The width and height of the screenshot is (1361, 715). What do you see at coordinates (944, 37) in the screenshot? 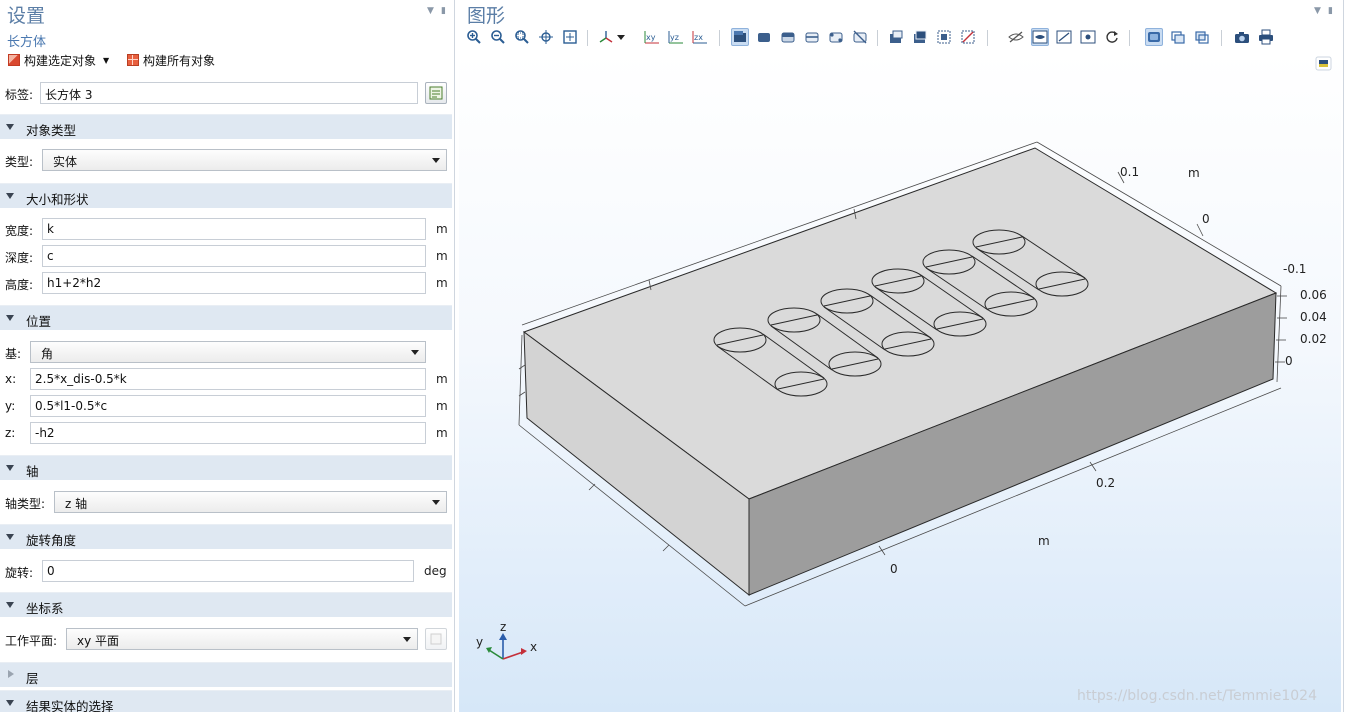
I see `selection-filter-icon` at bounding box center [944, 37].